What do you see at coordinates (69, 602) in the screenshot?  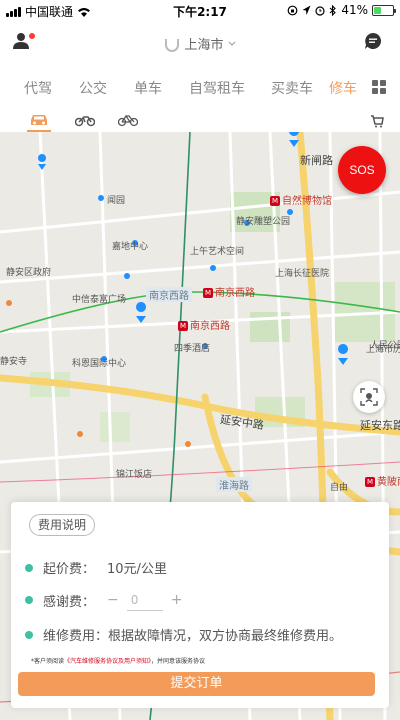 I see `tip-label: 感谢费：` at bounding box center [69, 602].